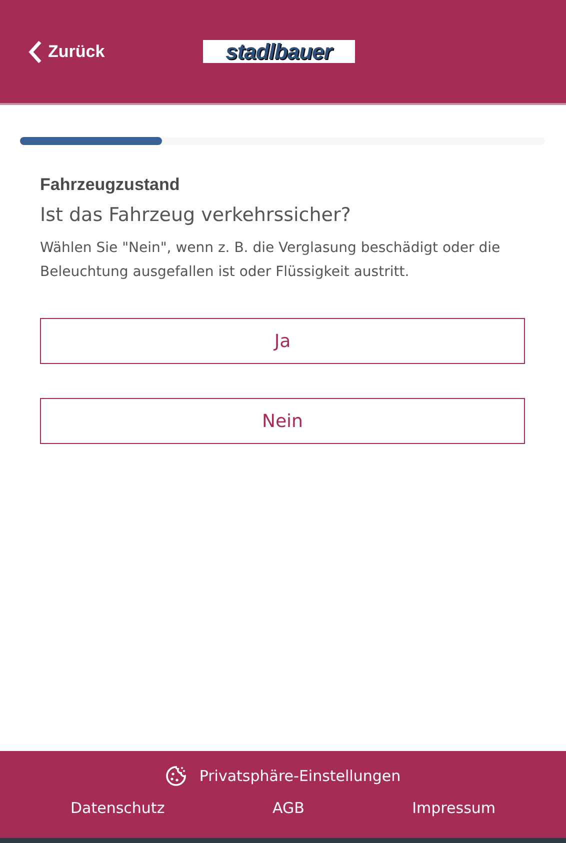 Image resolution: width=566 pixels, height=843 pixels. What do you see at coordinates (35, 52) in the screenshot?
I see `chevron-left-icon` at bounding box center [35, 52].